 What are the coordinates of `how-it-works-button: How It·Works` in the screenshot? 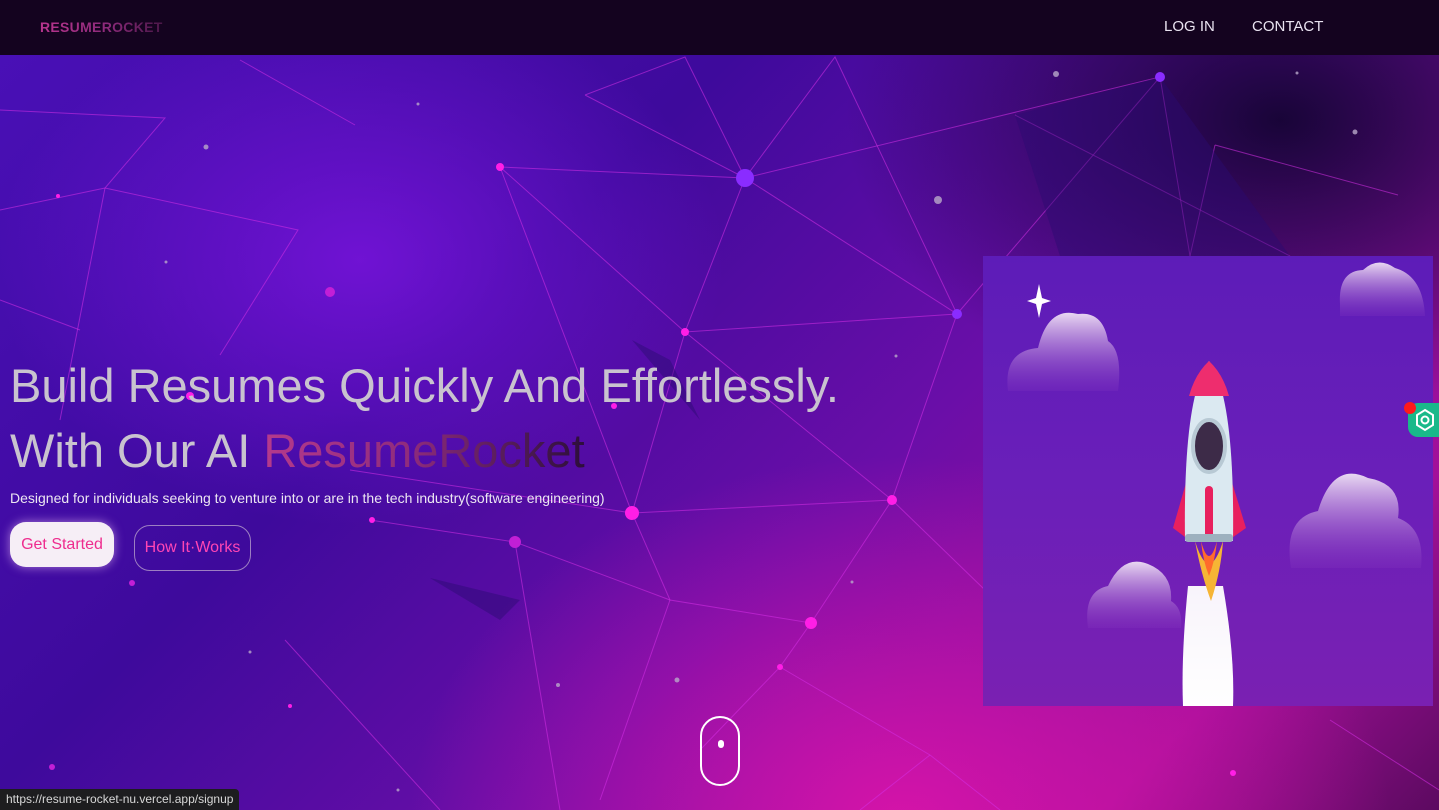 It's located at (192, 548).